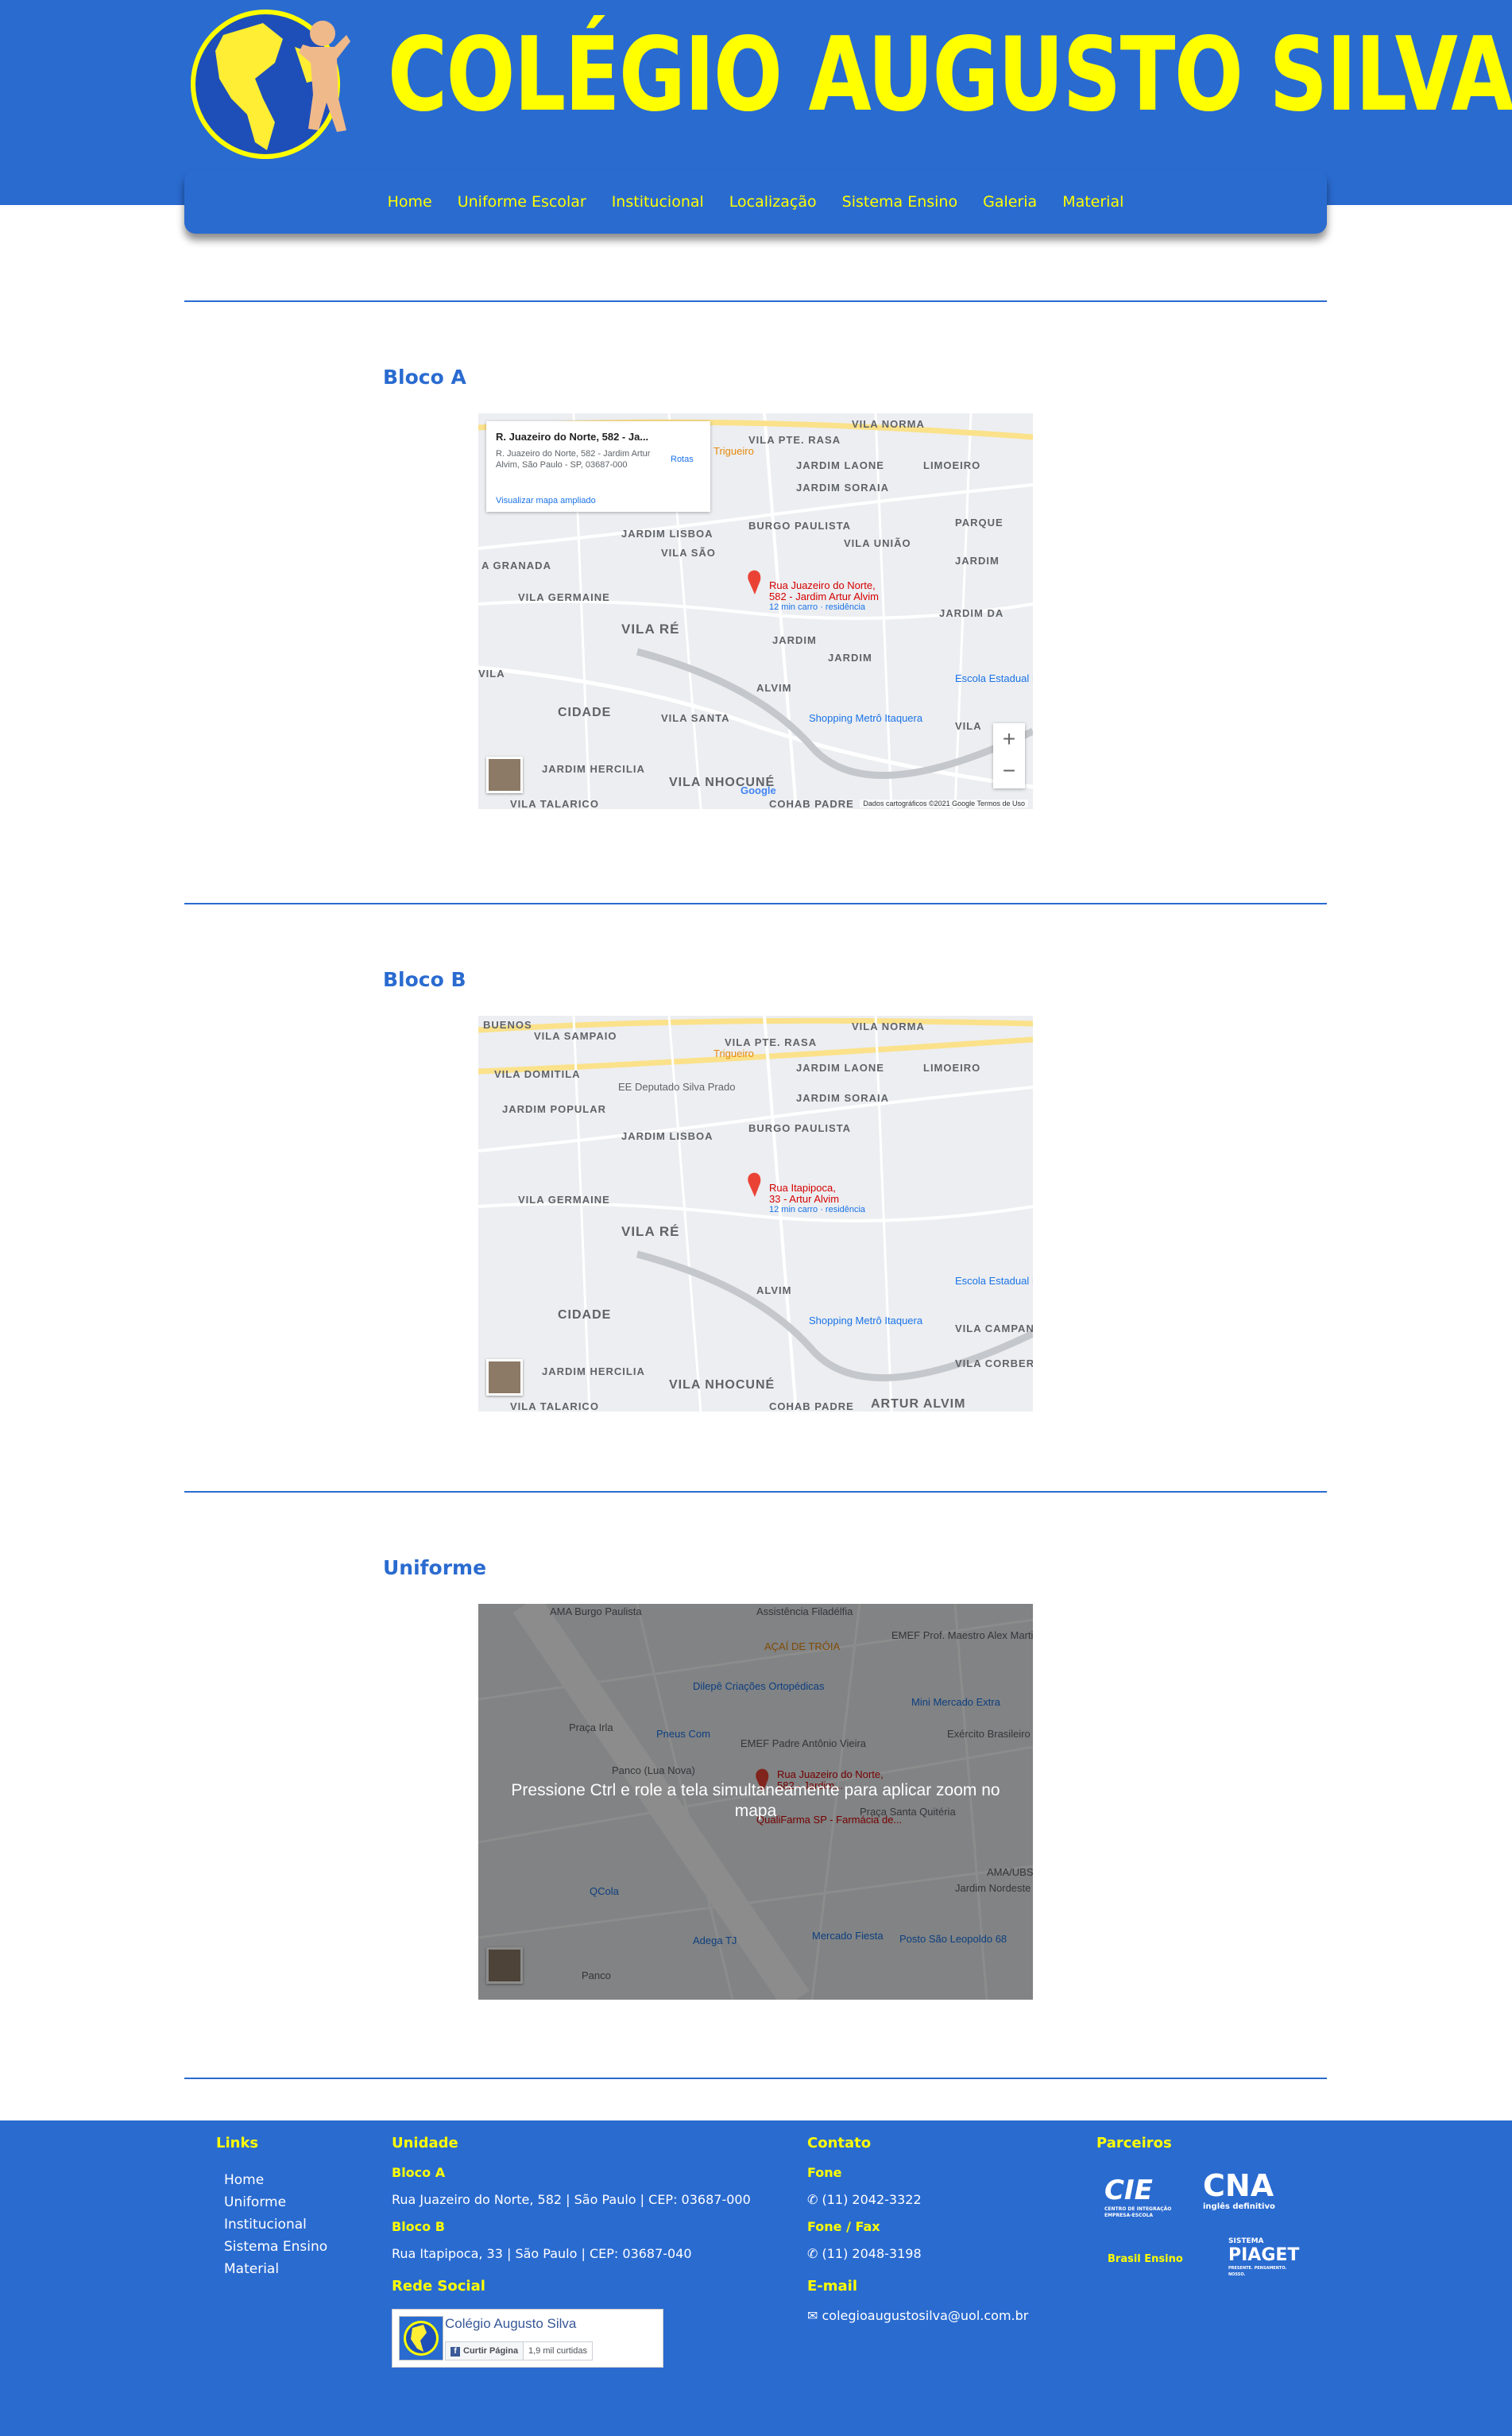 The height and width of the screenshot is (2436, 1512). Describe the element at coordinates (758, 790) in the screenshot. I see `google-logo: Google` at that location.